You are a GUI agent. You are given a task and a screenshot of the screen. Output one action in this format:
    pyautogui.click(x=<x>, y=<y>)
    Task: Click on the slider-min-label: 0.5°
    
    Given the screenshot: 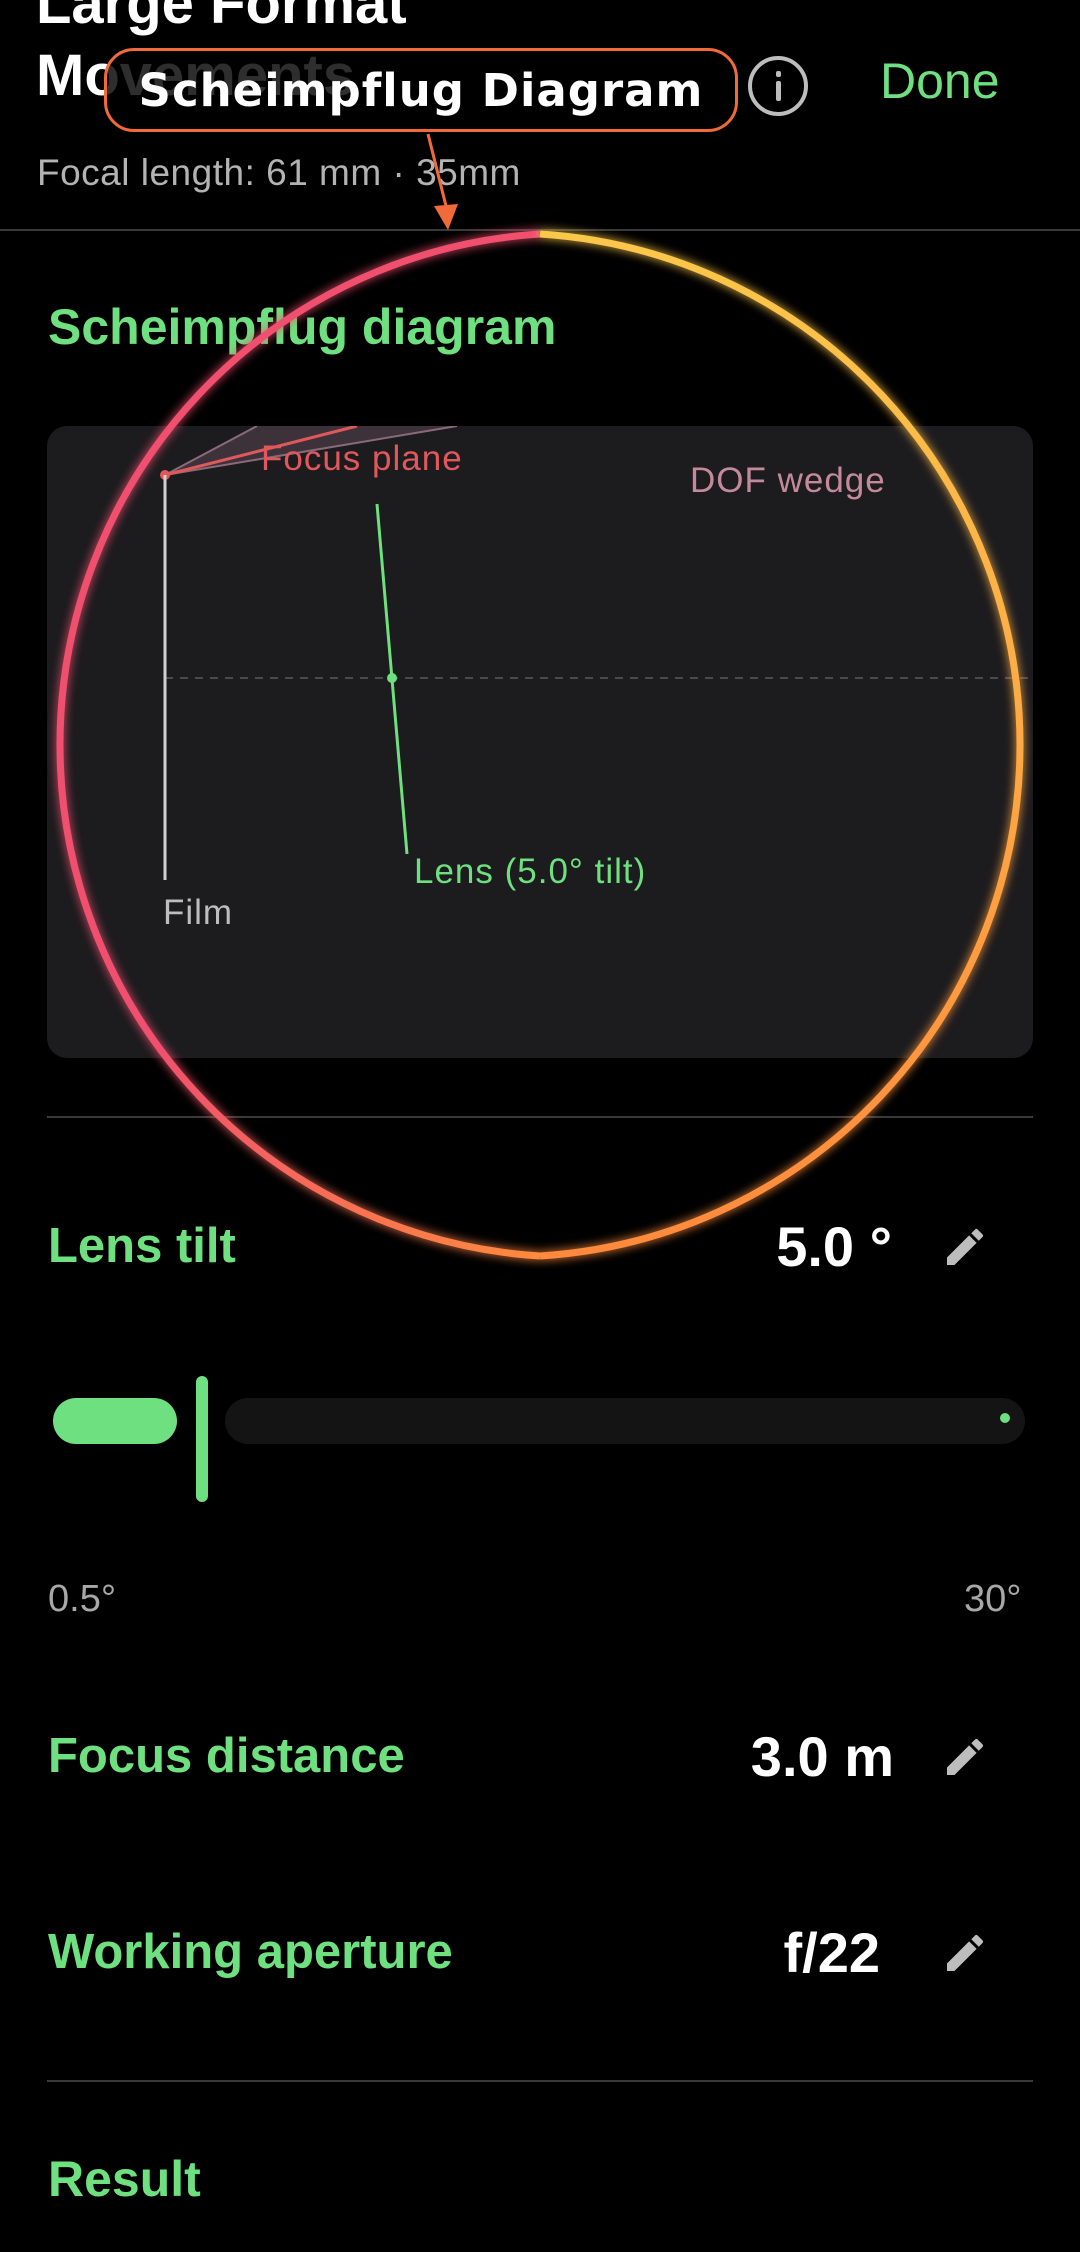 What is the action you would take?
    pyautogui.click(x=82, y=1599)
    